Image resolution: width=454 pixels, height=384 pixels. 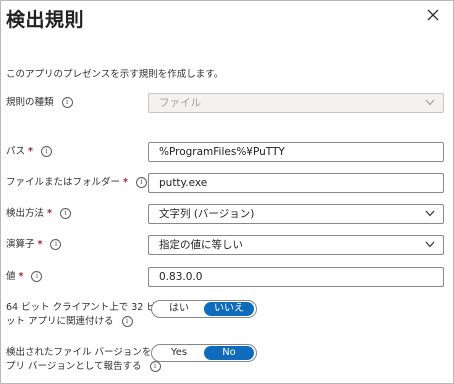 What do you see at coordinates (229, 353) in the screenshot?
I see `report-version-no-option: No` at bounding box center [229, 353].